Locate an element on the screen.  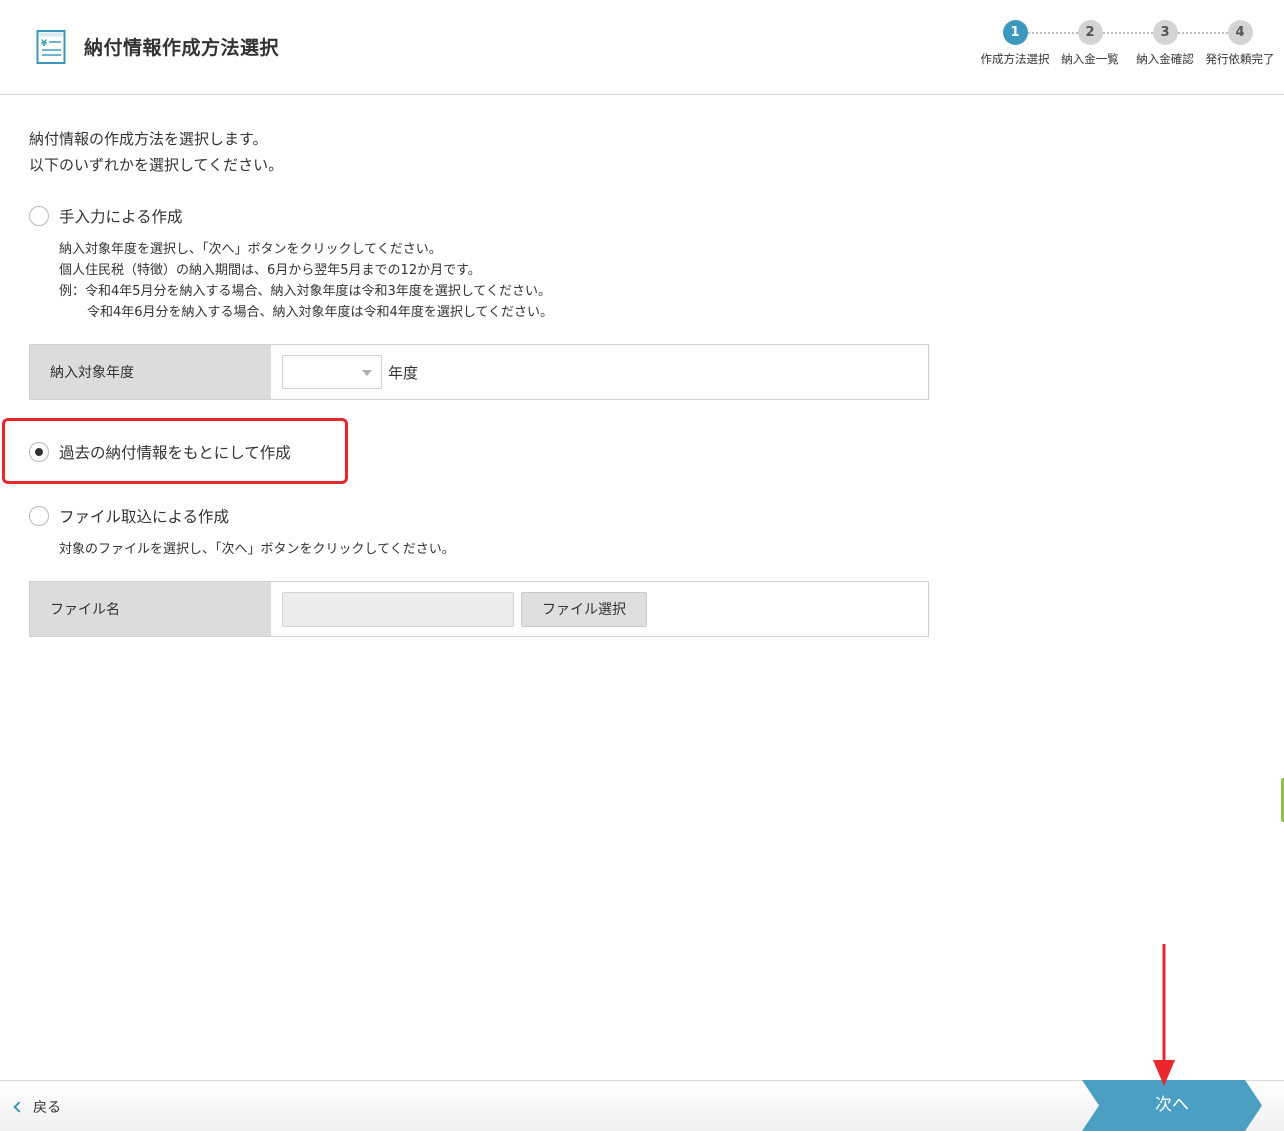
fiscal-year-label: 納入対象年度 is located at coordinates (150, 372).